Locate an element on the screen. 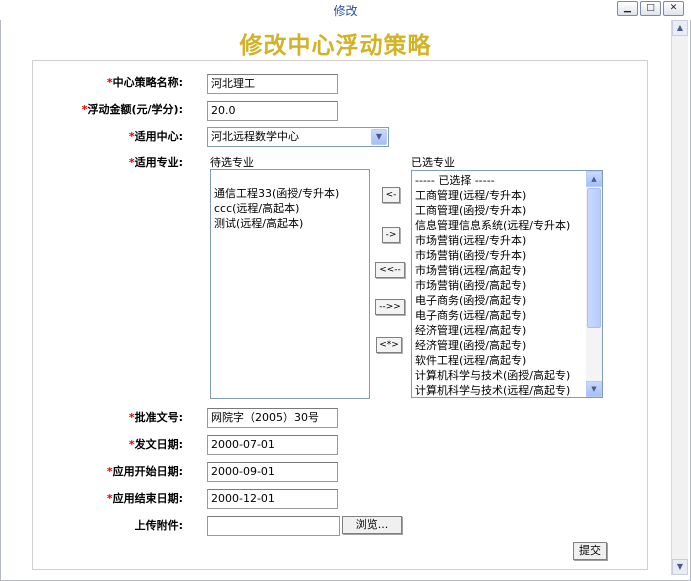  close-icon: ✕ is located at coordinates (673, 8).